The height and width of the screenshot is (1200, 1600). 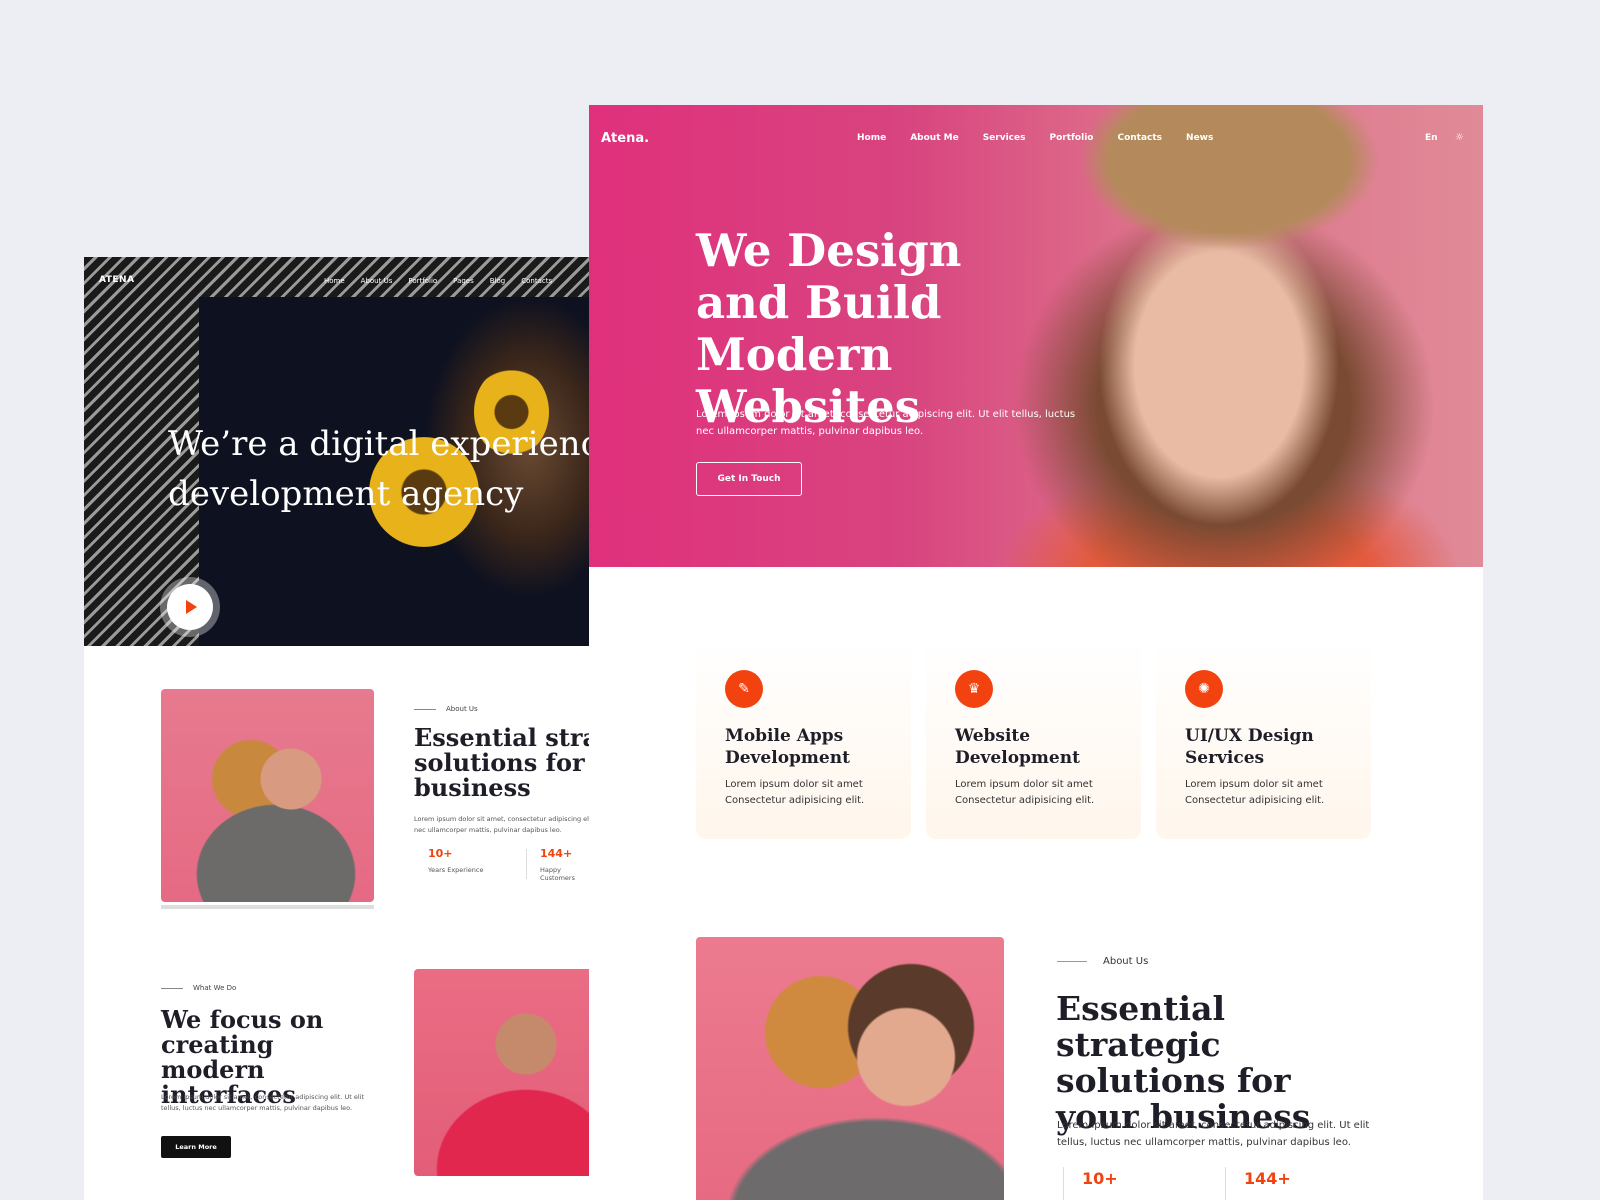 I want to click on learn-more-button: Learn More, so click(x=196, y=1147).